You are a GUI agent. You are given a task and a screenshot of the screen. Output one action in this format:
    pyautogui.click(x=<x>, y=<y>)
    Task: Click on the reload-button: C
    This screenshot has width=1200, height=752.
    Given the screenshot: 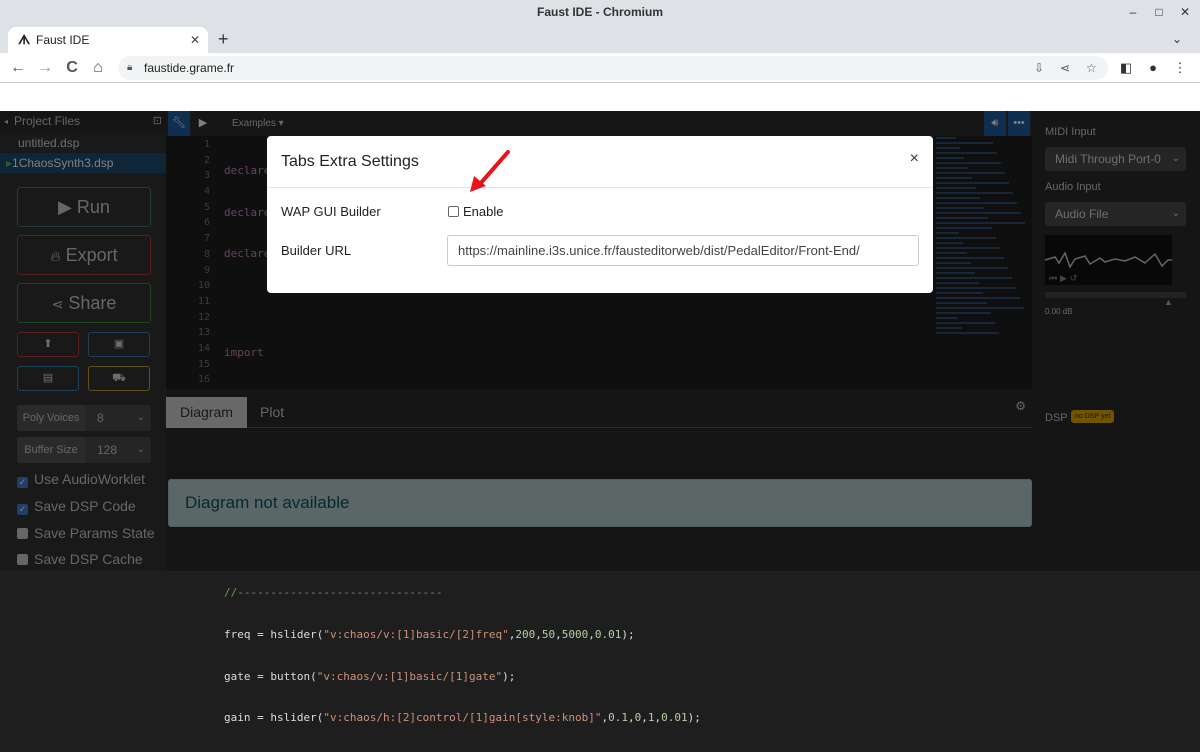 What is the action you would take?
    pyautogui.click(x=72, y=68)
    